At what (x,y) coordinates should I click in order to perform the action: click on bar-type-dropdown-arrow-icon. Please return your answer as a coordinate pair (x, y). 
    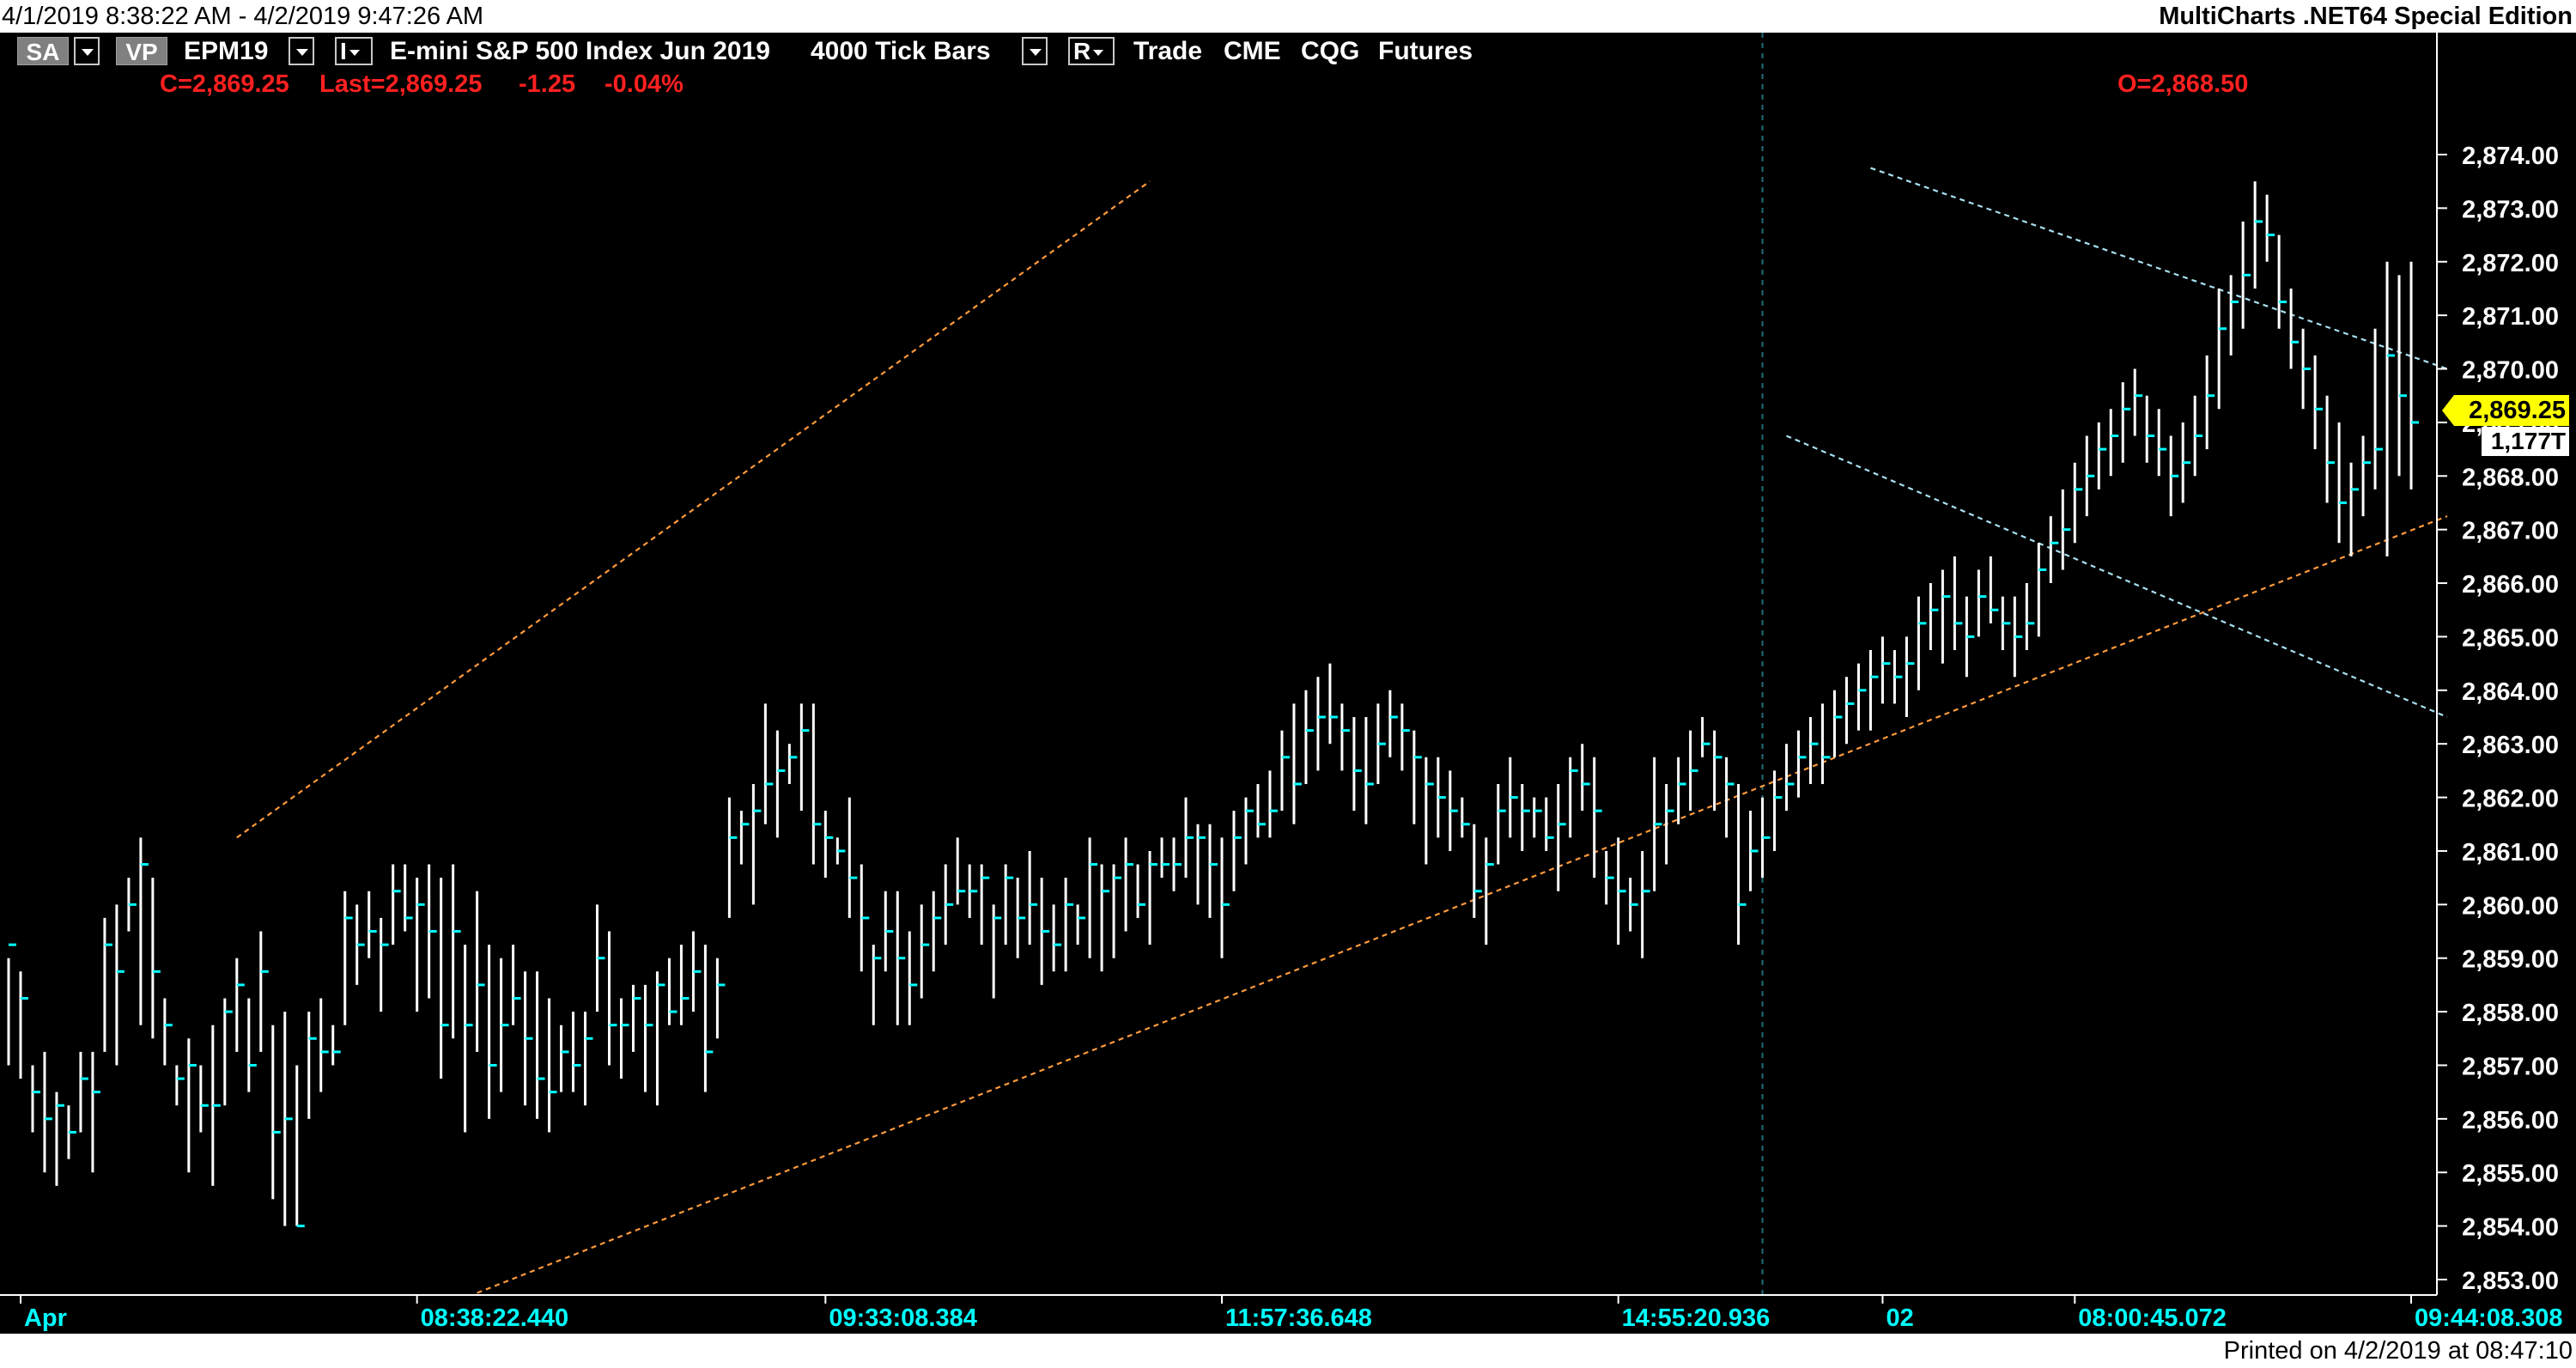
    Looking at the image, I should click on (1035, 51).